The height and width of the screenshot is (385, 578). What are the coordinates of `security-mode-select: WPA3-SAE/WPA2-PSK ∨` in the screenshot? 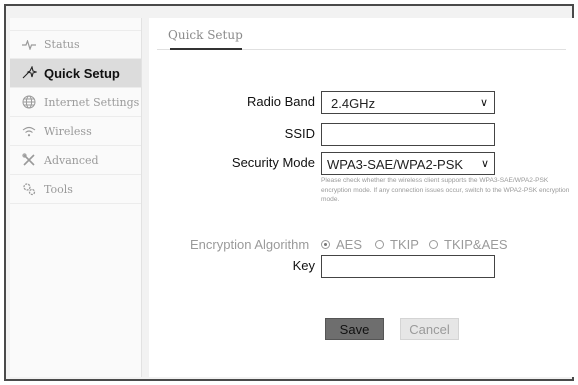 It's located at (408, 163).